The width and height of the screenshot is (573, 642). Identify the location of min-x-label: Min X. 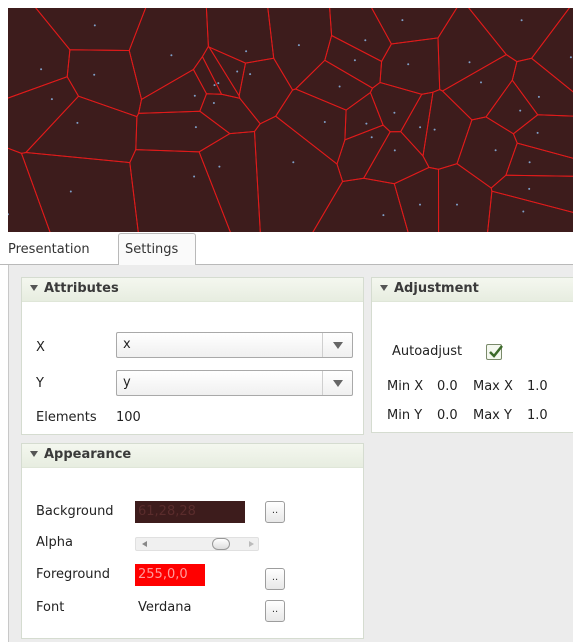
(405, 386).